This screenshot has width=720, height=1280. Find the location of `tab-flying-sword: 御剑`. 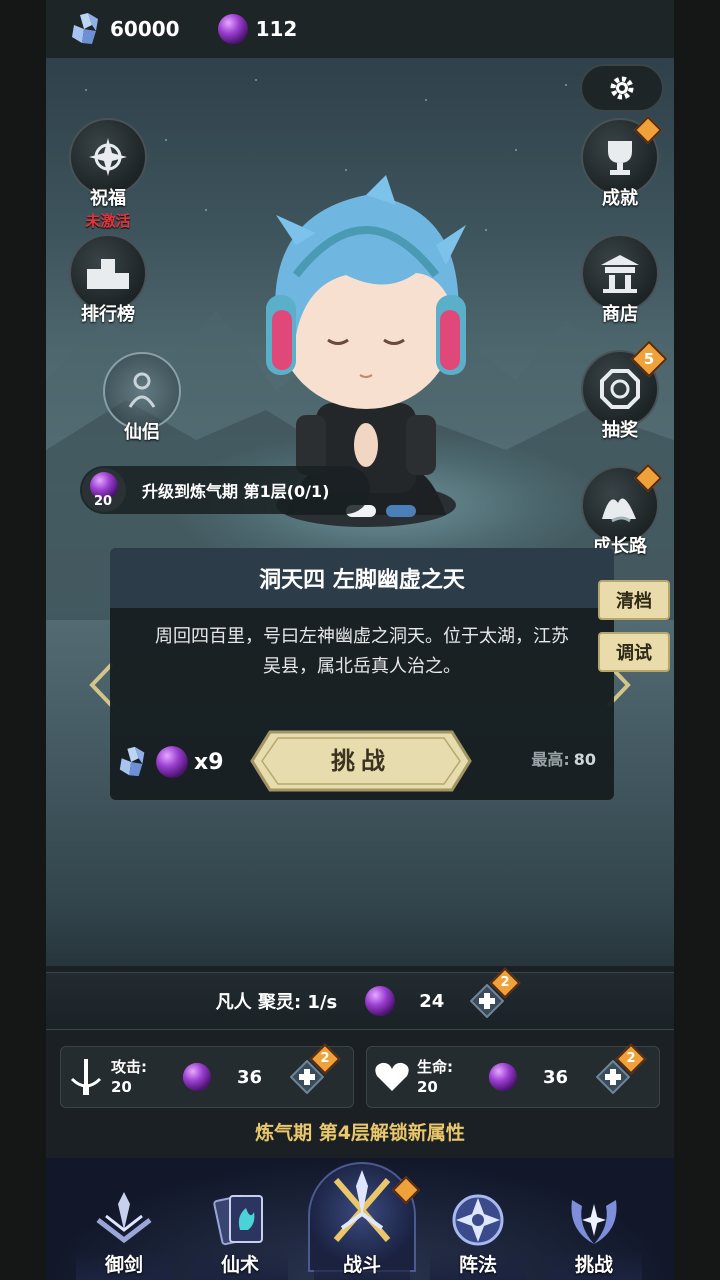

tab-flying-sword: 御剑 is located at coordinates (124, 1227).